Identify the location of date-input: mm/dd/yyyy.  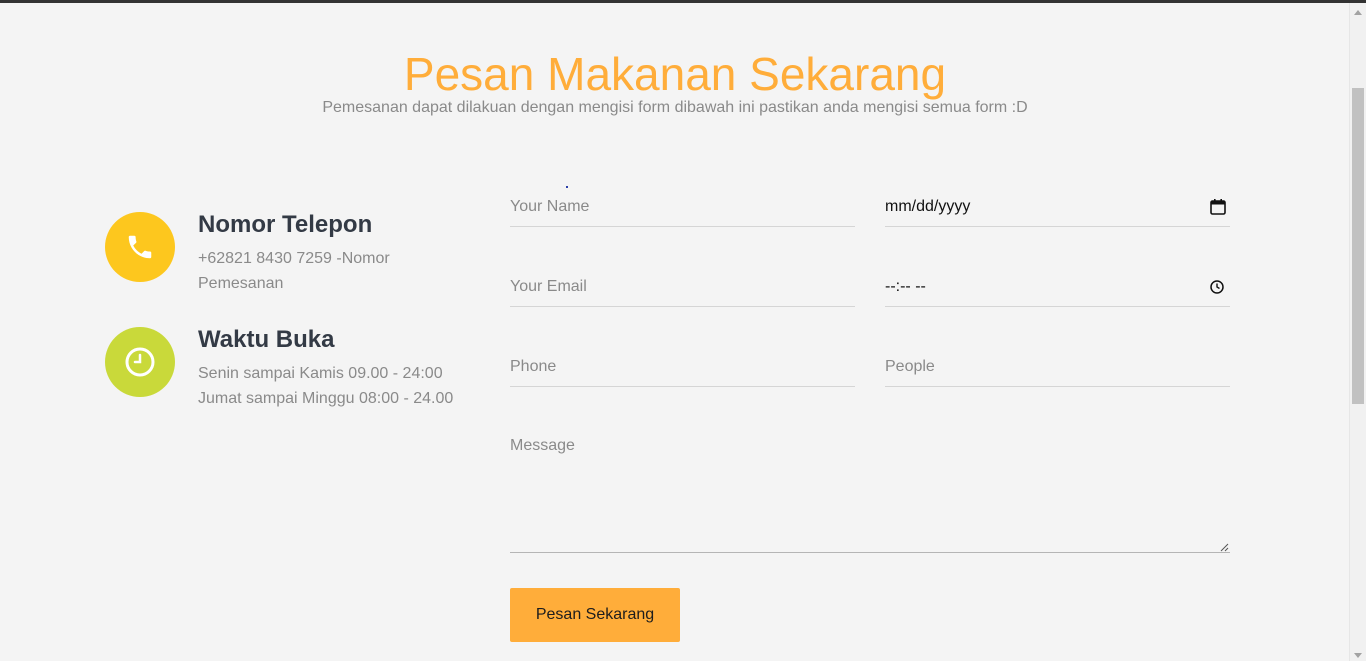
(1057, 207).